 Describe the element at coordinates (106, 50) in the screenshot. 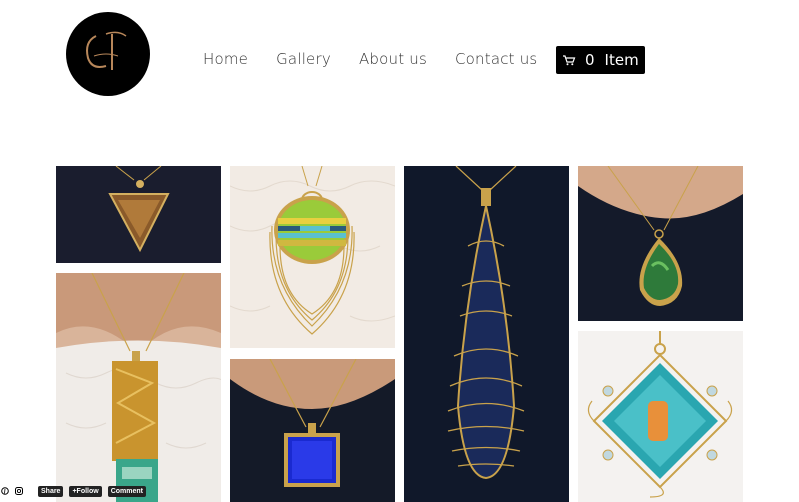

I see `logo-monogram-icon` at that location.